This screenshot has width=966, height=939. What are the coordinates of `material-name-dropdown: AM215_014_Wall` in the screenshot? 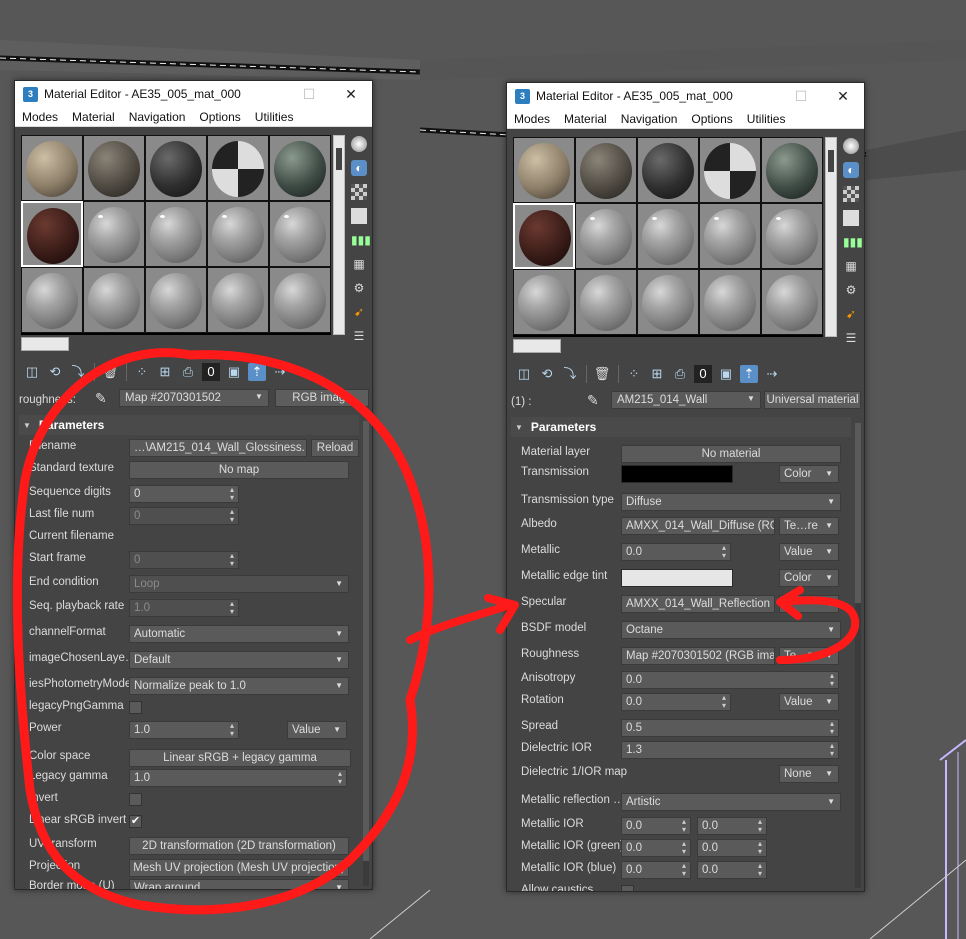 It's located at (686, 400).